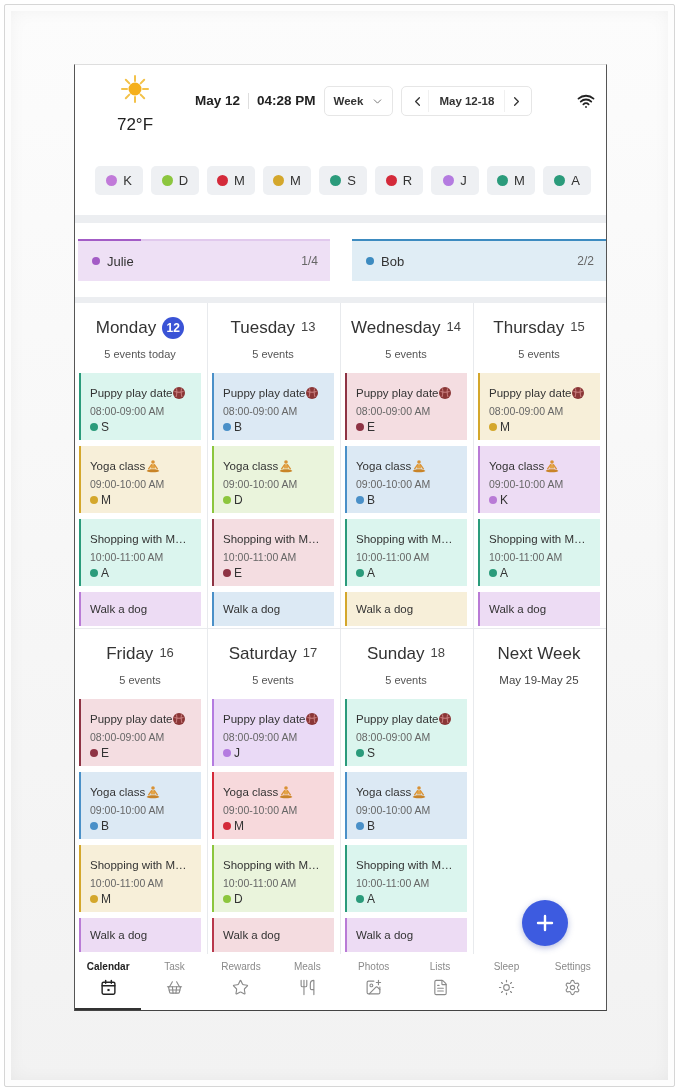 This screenshot has height=1091, width=679. What do you see at coordinates (175, 180) in the screenshot?
I see `member-chip: D` at bounding box center [175, 180].